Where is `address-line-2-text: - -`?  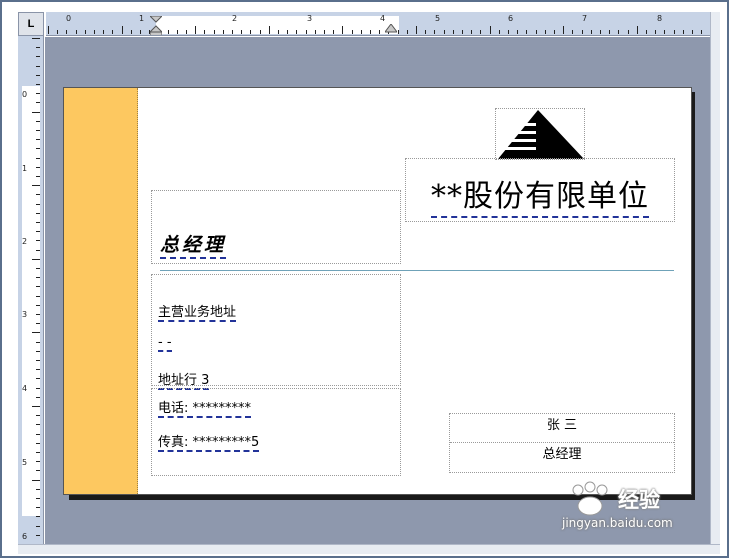 address-line-2-text: - - is located at coordinates (165, 343).